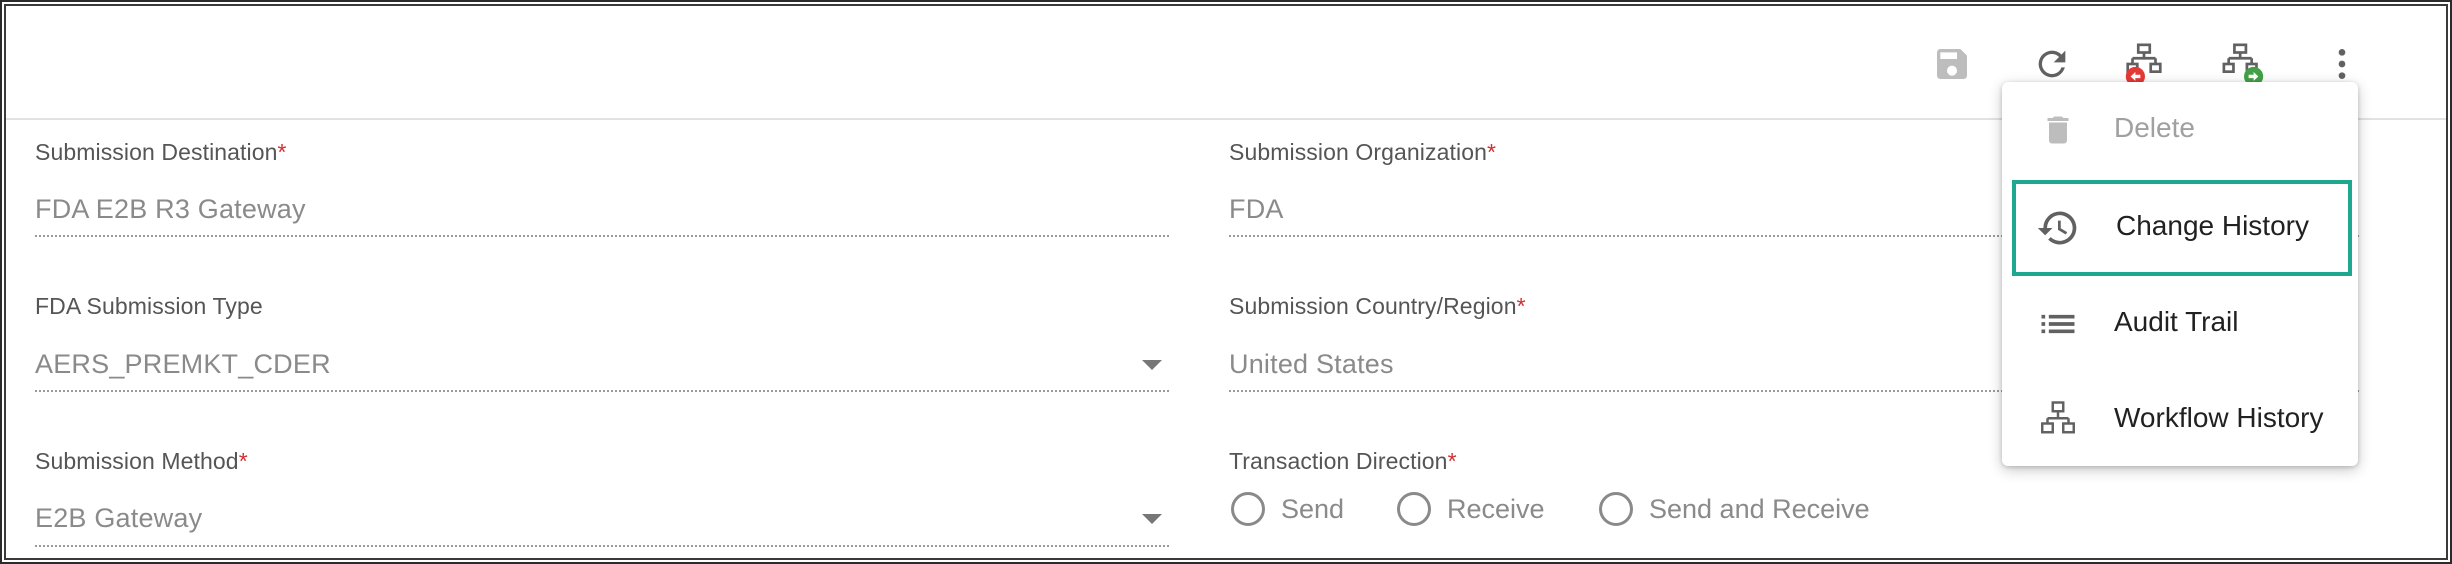 This screenshot has width=2452, height=564. I want to click on fda-submission-type-dropdown-icon, so click(1152, 365).